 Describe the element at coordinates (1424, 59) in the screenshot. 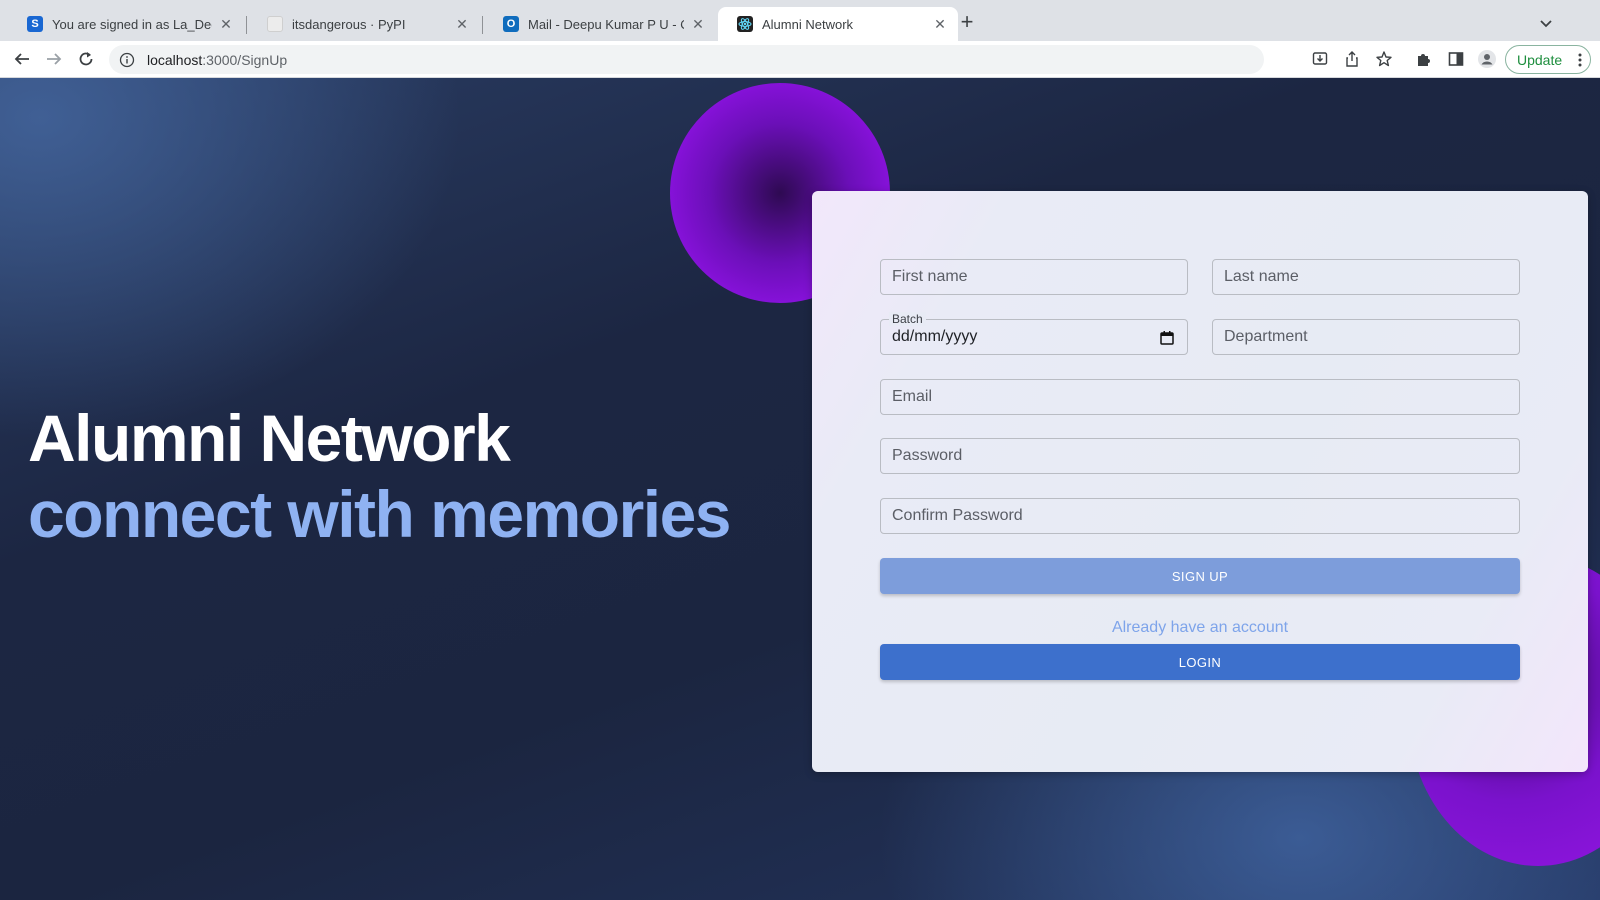

I see `extensions-puzzle-icon` at that location.